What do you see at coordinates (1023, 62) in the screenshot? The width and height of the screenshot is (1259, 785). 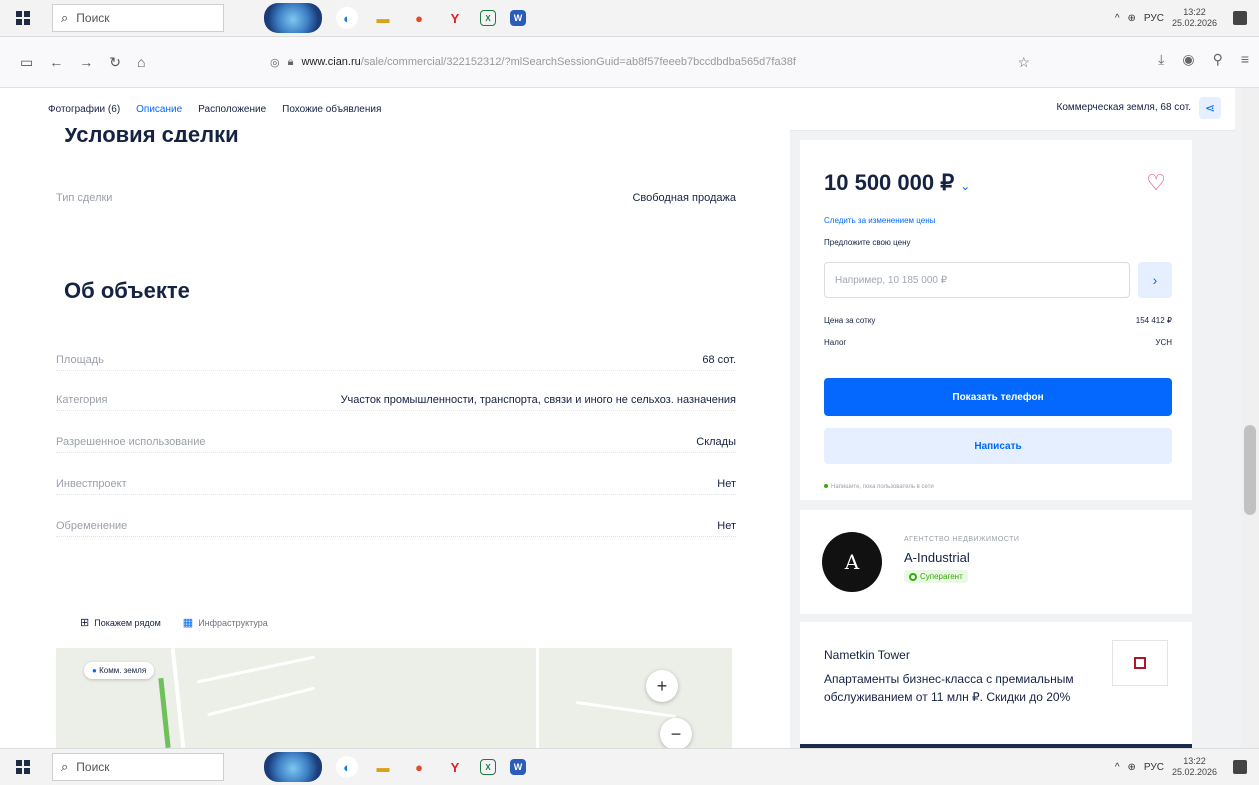 I see `bookmark-star-icon: ☆` at bounding box center [1023, 62].